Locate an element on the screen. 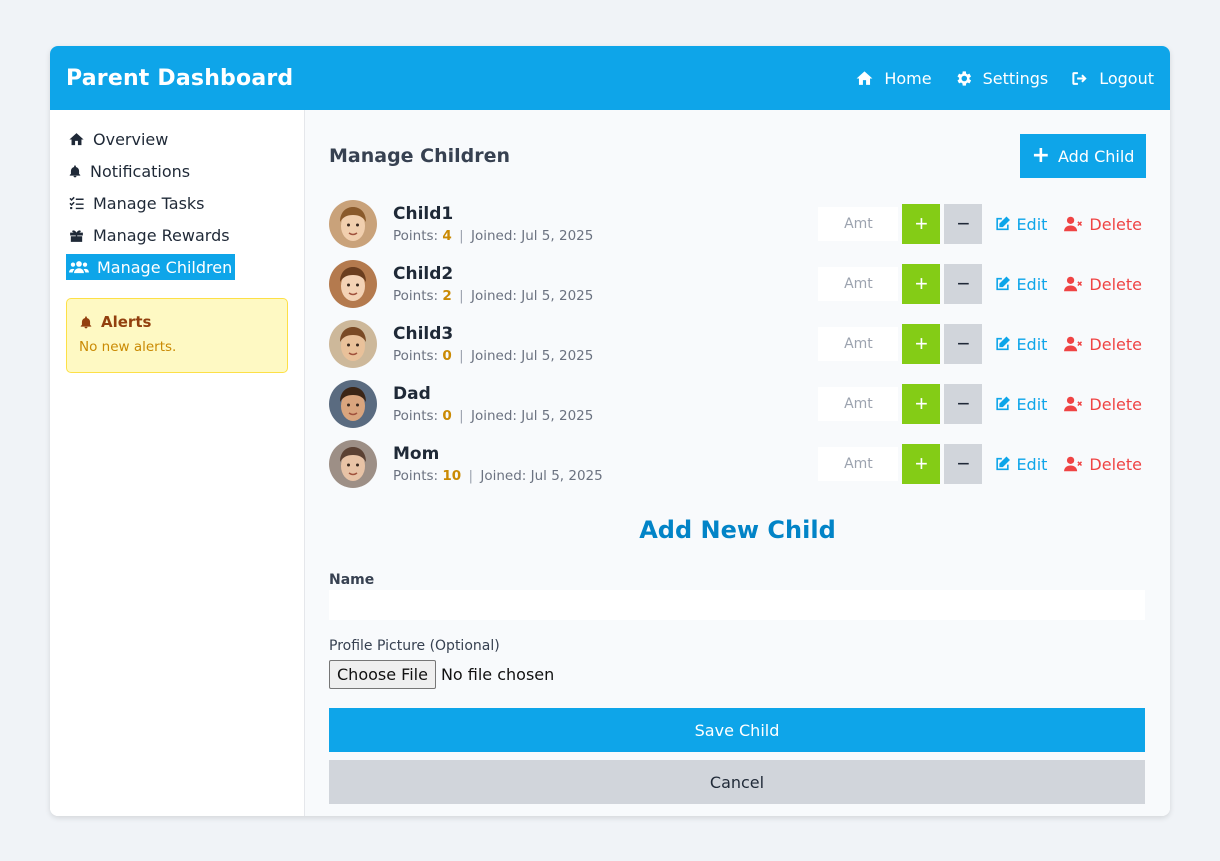  nav-settings-link: Settings is located at coordinates (1001, 78).